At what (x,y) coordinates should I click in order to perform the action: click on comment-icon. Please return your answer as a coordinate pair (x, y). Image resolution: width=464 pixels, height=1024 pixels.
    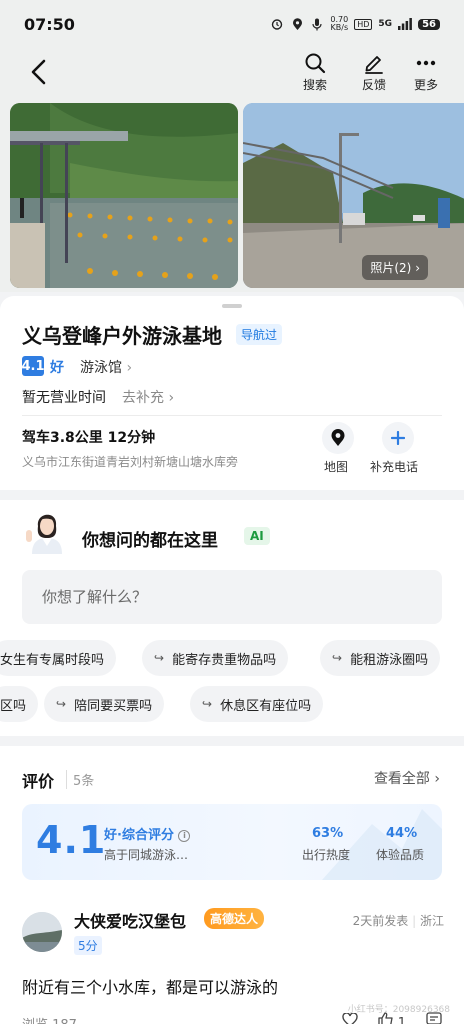
    Looking at the image, I should click on (434, 1018).